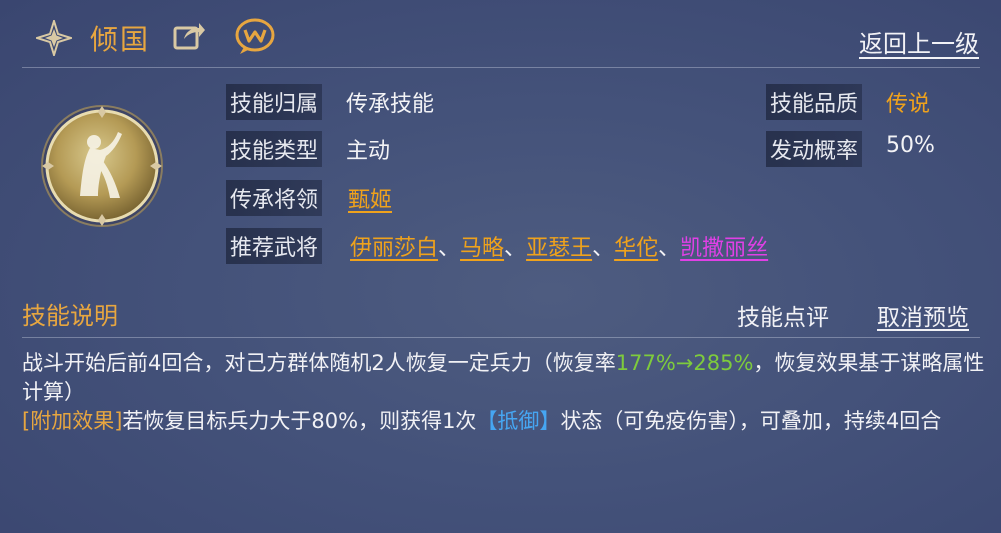  Describe the element at coordinates (72, 421) in the screenshot. I see `extra-effect-tag: [附加效果]` at that location.